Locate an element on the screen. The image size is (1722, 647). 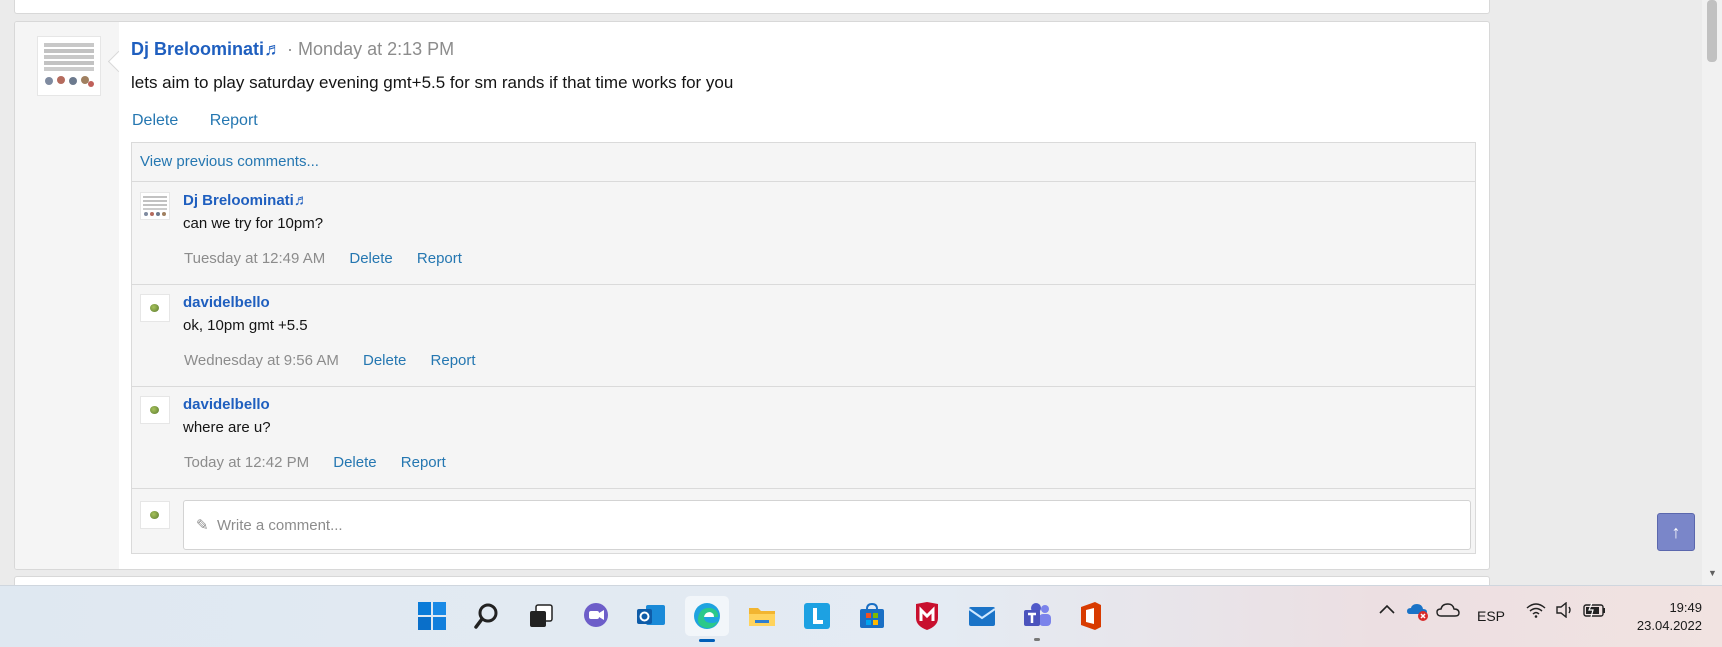
chevron-up-icon is located at coordinates (1387, 610).